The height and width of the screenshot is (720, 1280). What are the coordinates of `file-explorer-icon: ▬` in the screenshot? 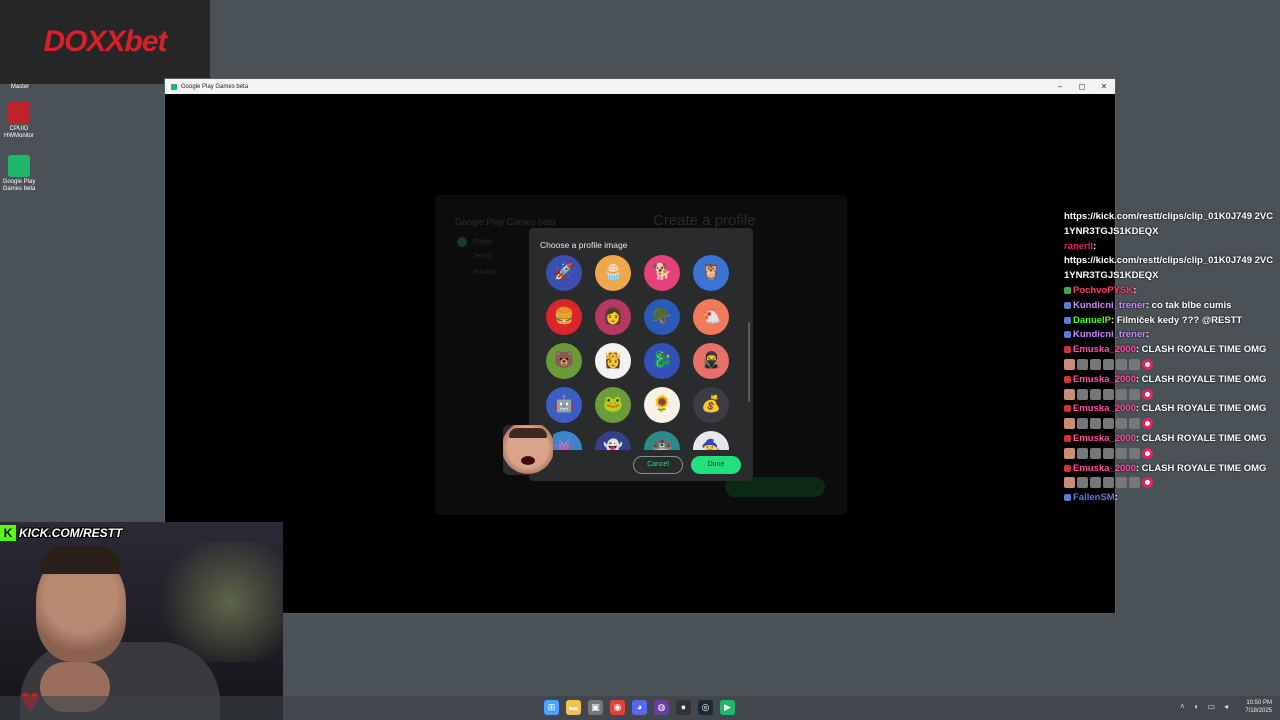 It's located at (573, 707).